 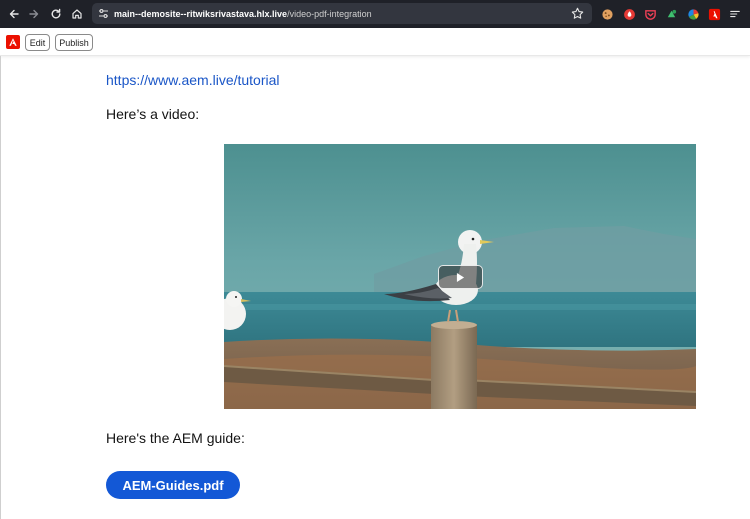 I want to click on publish-button: Publish, so click(x=74, y=42).